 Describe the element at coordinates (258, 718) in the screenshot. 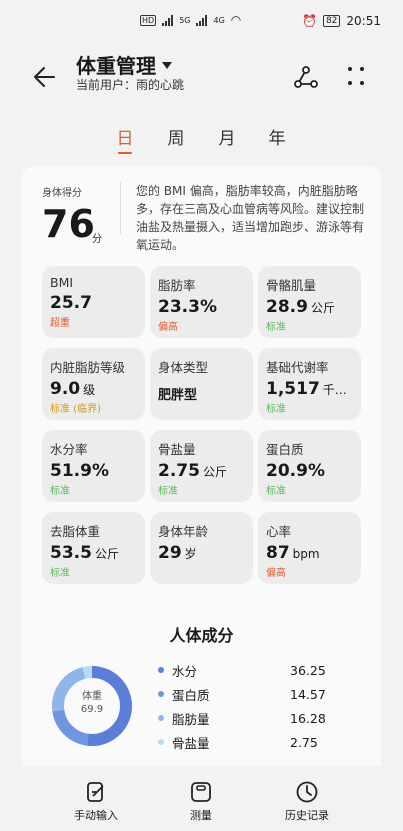

I see `legend-item: 脂肪量 16.28` at that location.